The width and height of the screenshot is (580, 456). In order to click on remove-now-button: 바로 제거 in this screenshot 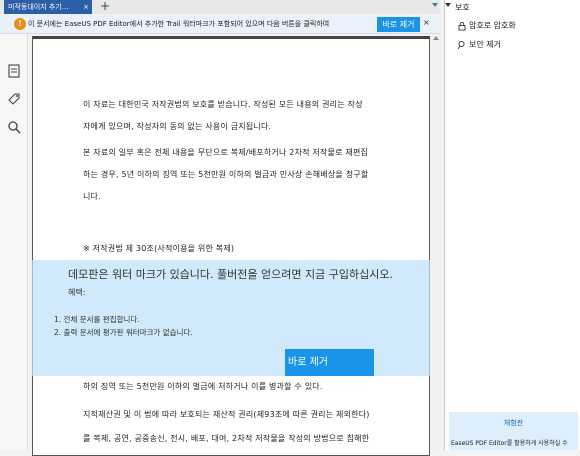, I will do `click(398, 24)`.